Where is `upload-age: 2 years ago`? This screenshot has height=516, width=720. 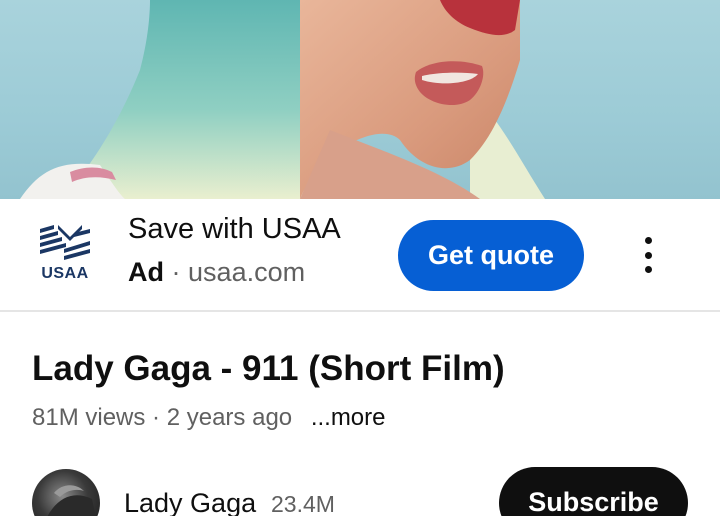 upload-age: 2 years ago is located at coordinates (229, 417).